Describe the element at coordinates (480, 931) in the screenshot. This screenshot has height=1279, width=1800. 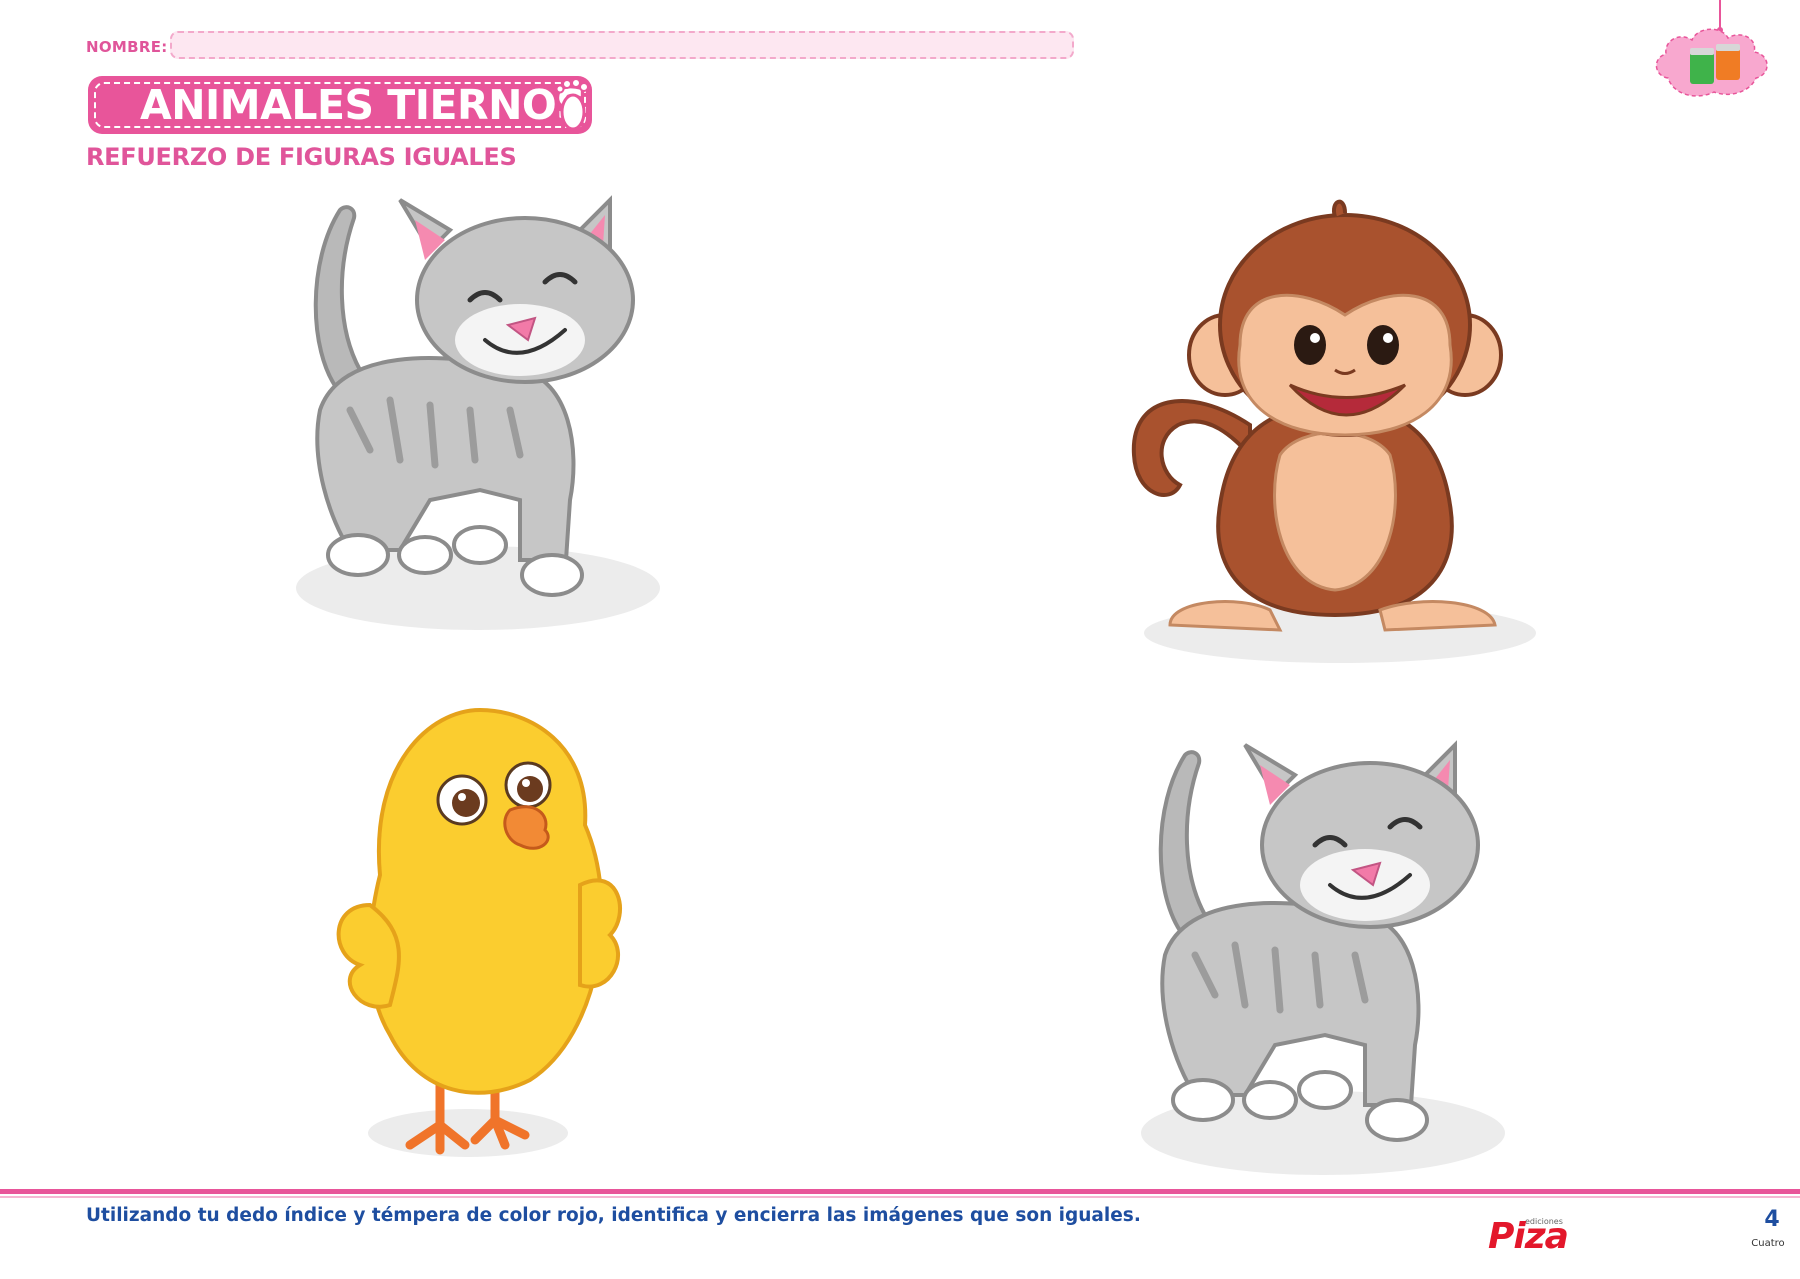
I see `chick-figure` at that location.